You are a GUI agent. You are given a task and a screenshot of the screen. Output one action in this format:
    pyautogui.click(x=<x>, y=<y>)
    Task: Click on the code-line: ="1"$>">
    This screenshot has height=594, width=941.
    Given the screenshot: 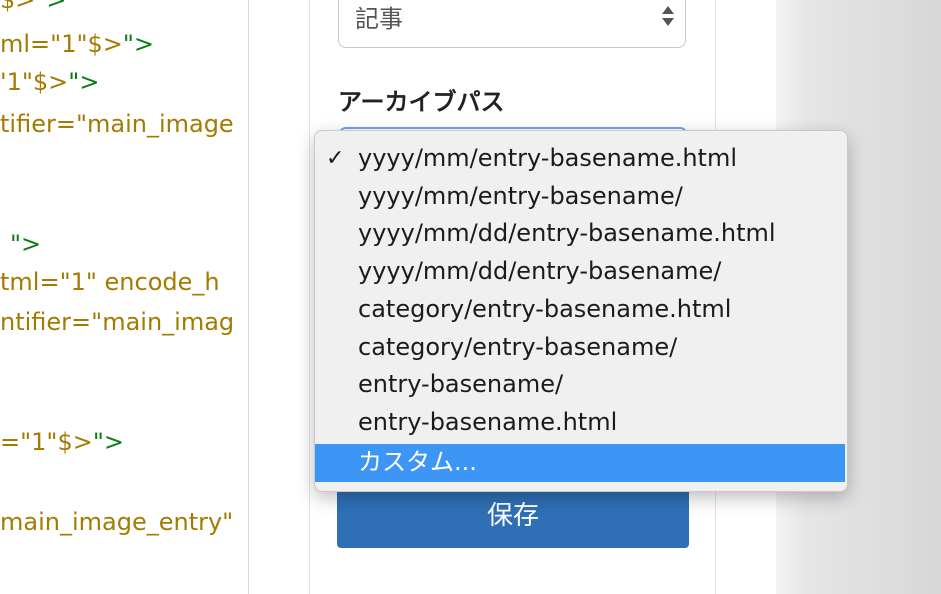 What is the action you would take?
    pyautogui.click(x=62, y=442)
    